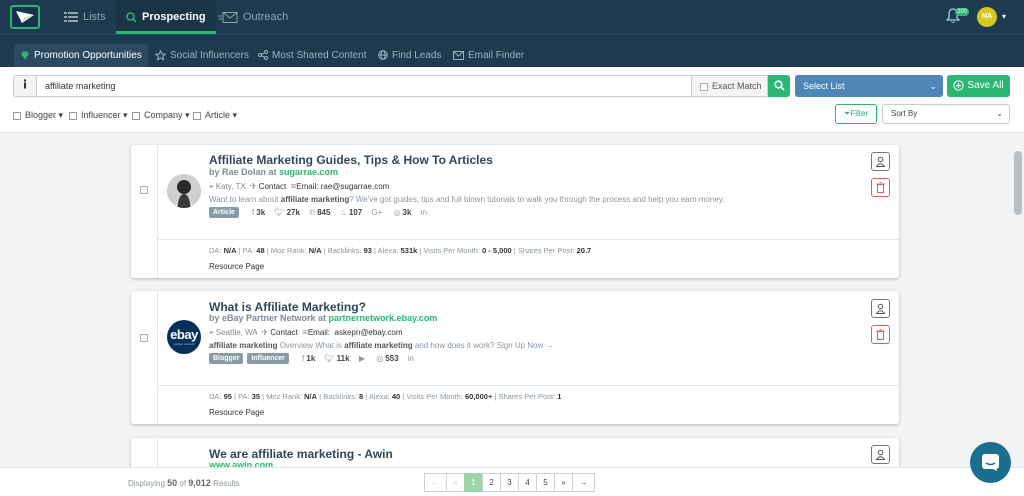 The width and height of the screenshot is (1024, 496). What do you see at coordinates (319, 212) in the screenshot?
I see `pinterest-stat: ℗ 845` at bounding box center [319, 212].